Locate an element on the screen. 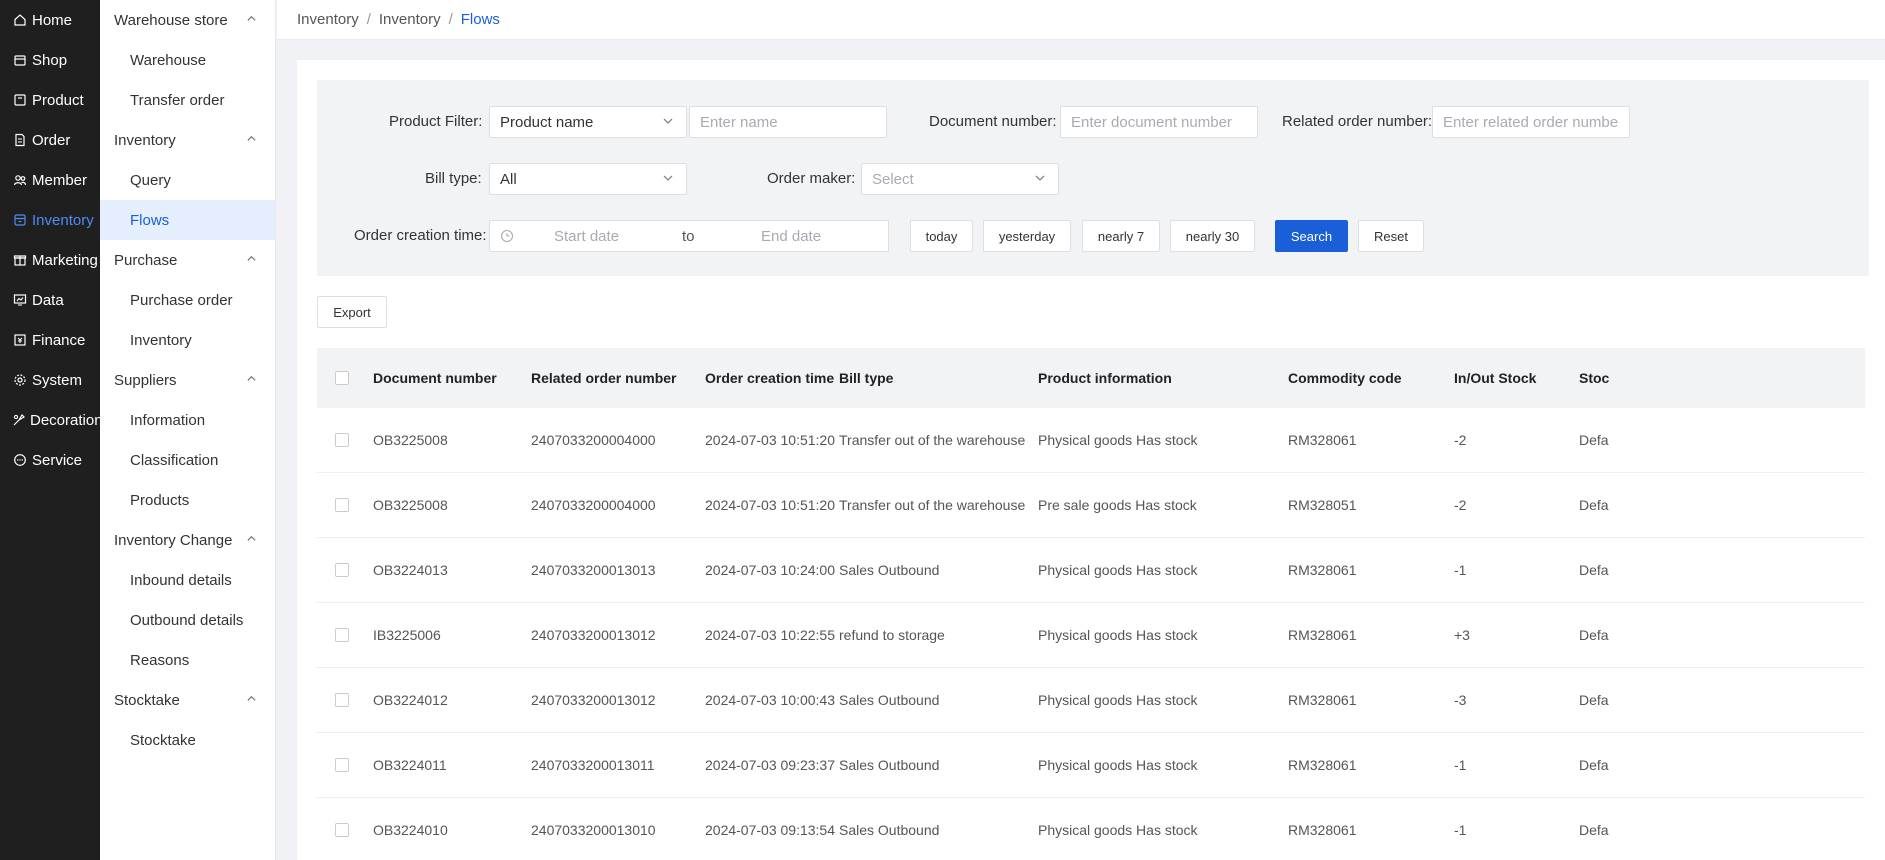 The image size is (1885, 860). table-cell: Defa is located at coordinates (1594, 570).